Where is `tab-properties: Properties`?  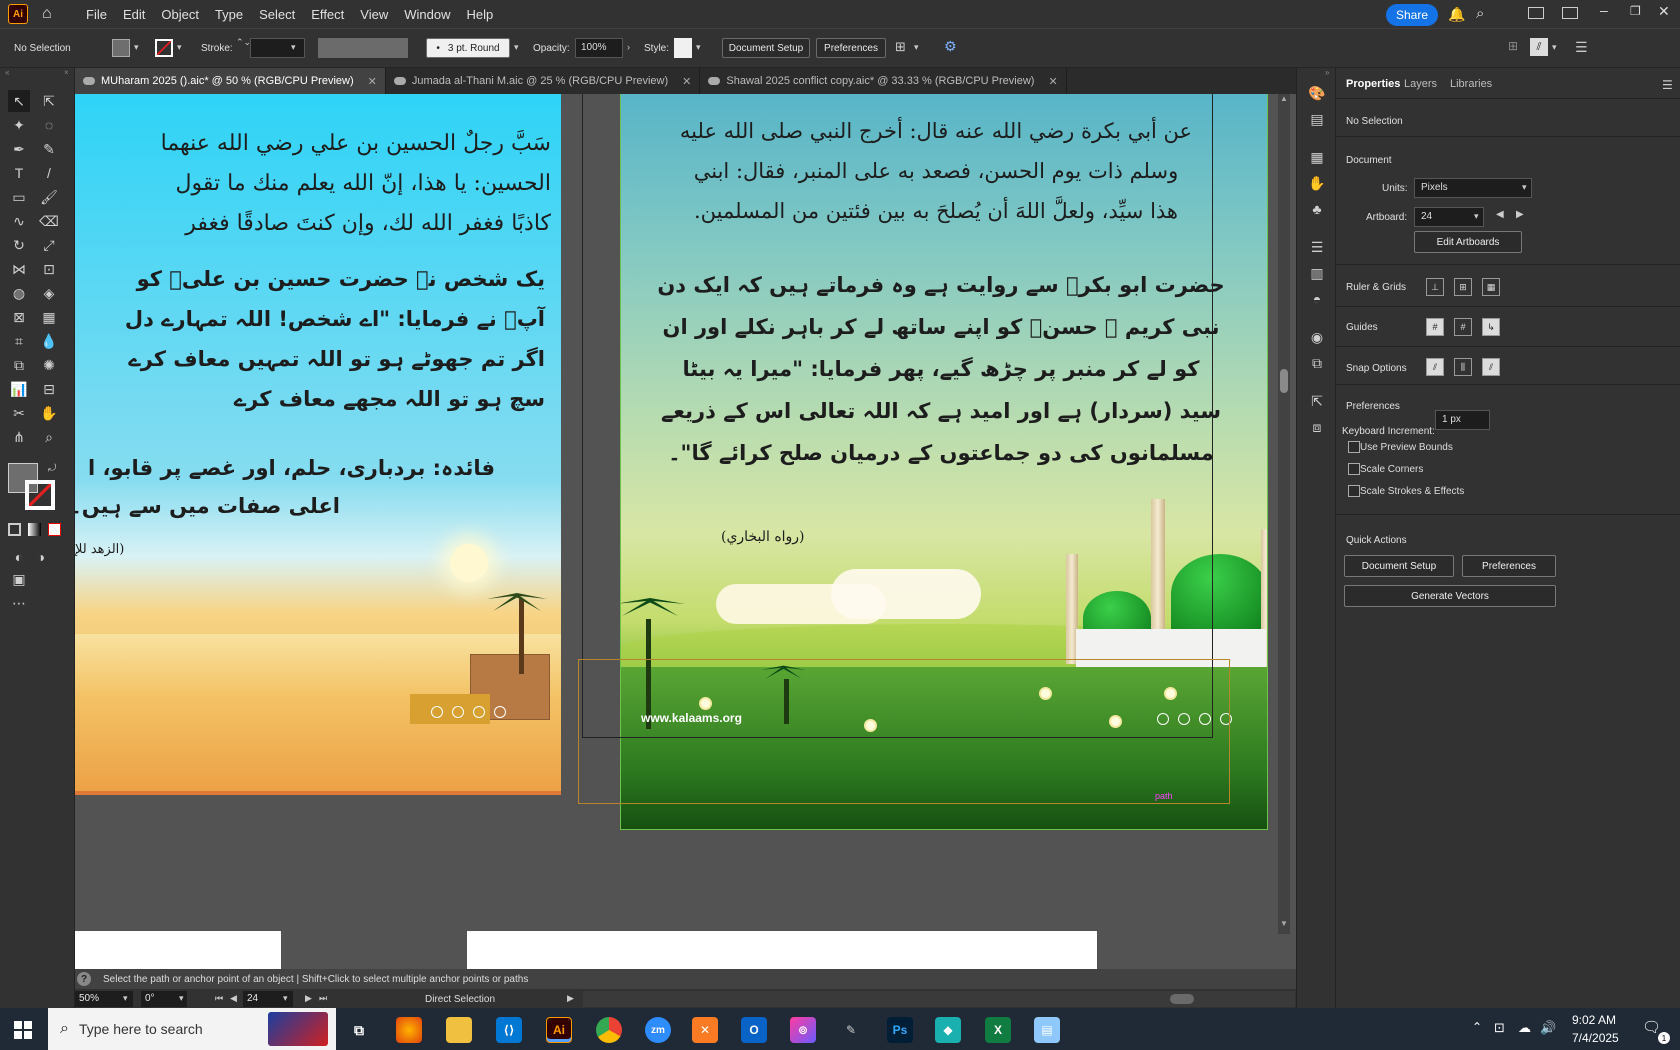
tab-properties: Properties is located at coordinates (1373, 84).